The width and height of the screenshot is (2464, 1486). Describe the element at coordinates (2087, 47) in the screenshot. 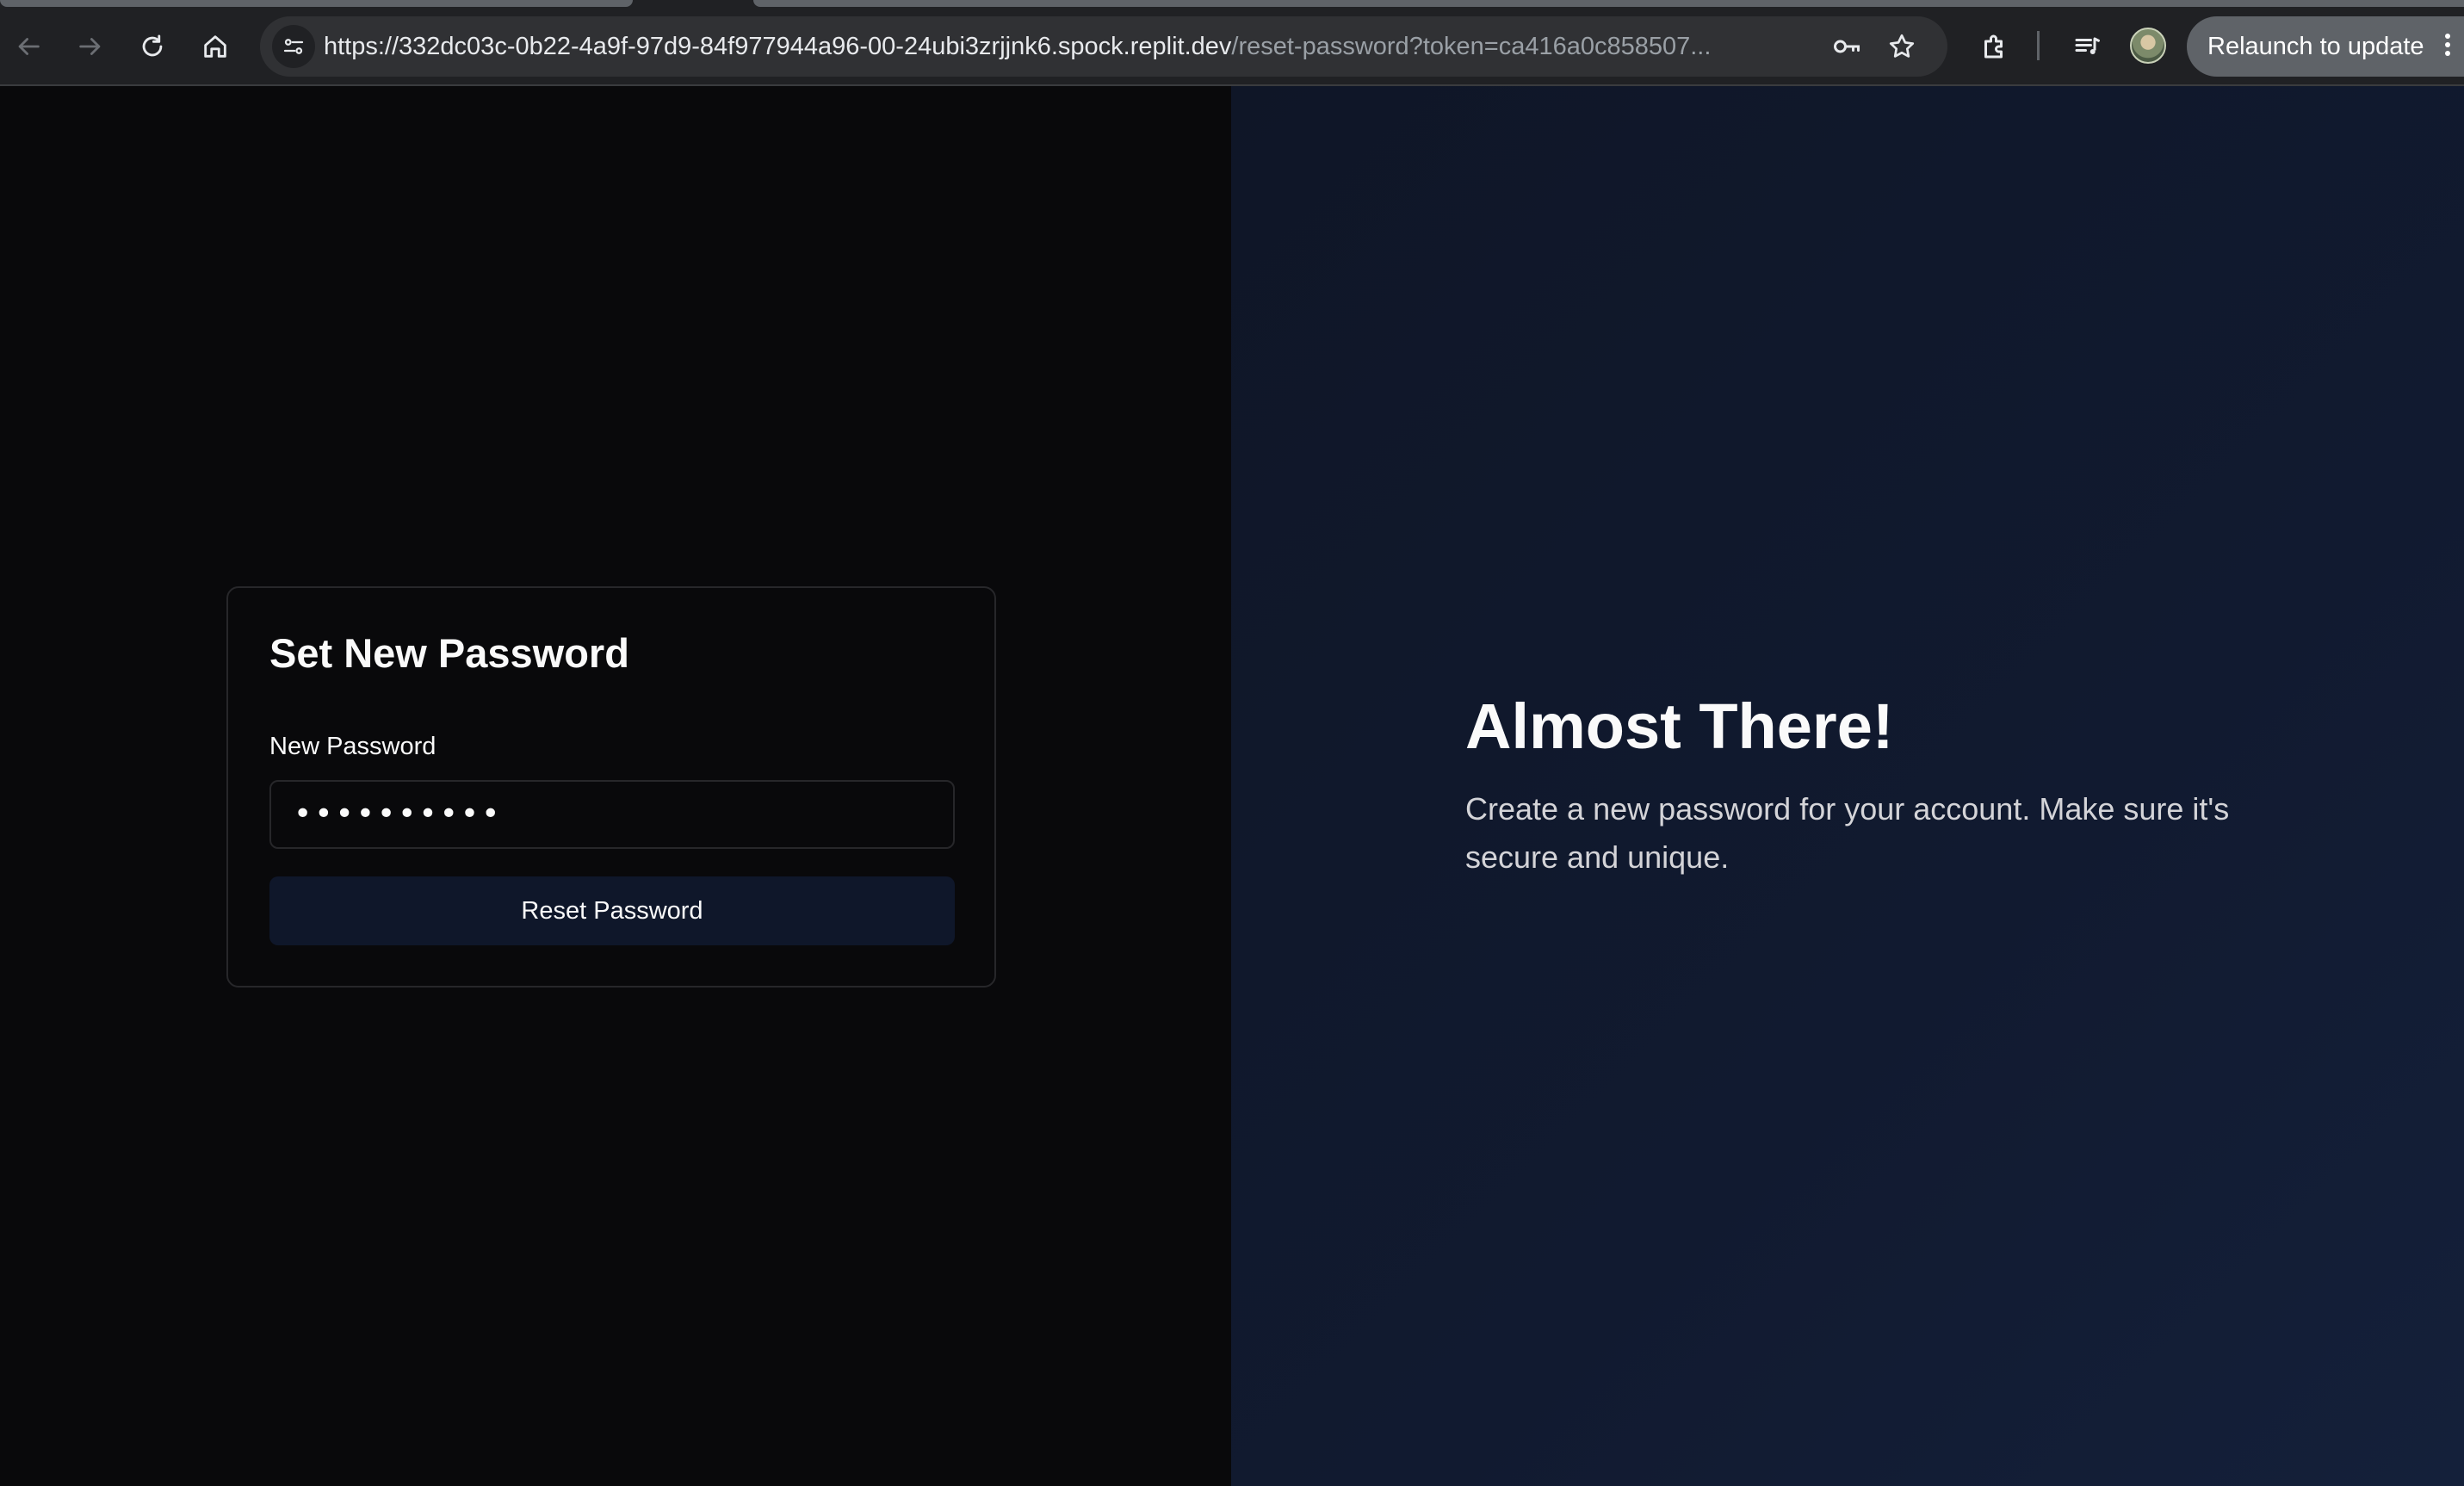

I see `media-controls-icon` at that location.